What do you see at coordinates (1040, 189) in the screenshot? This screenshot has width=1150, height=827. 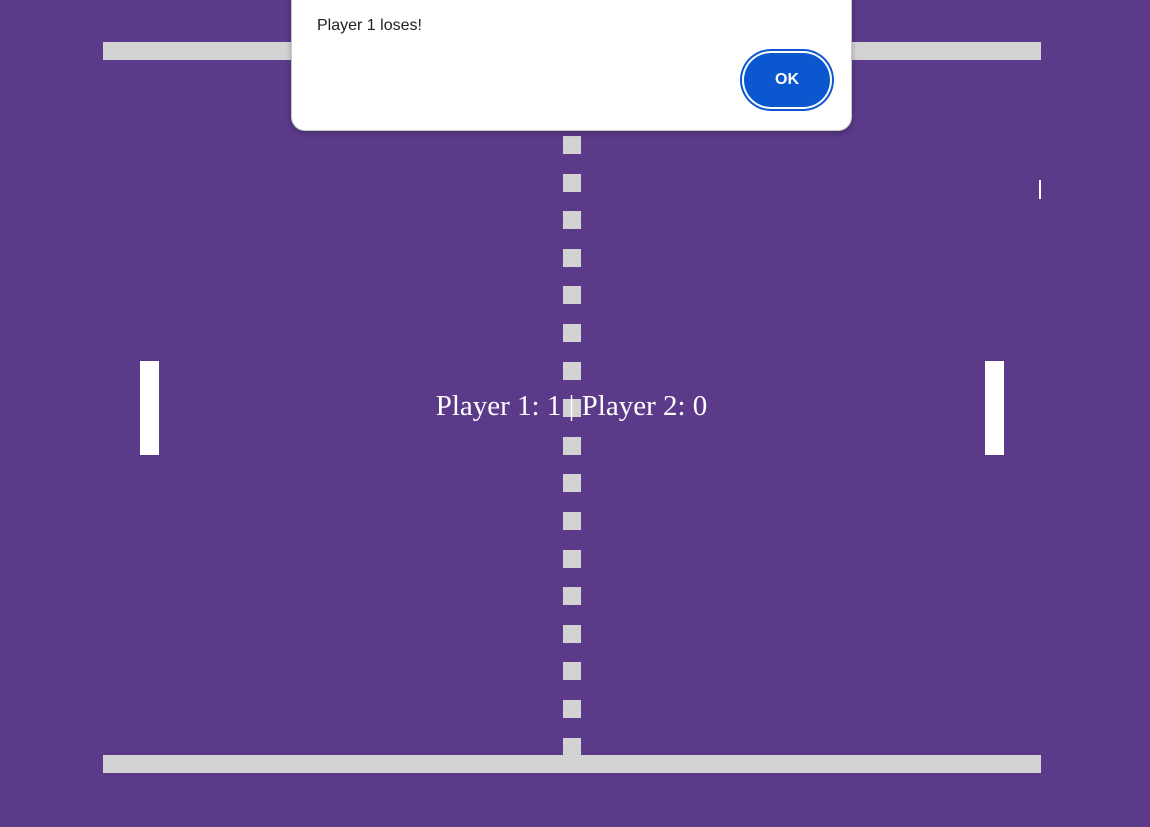 I see `ball` at bounding box center [1040, 189].